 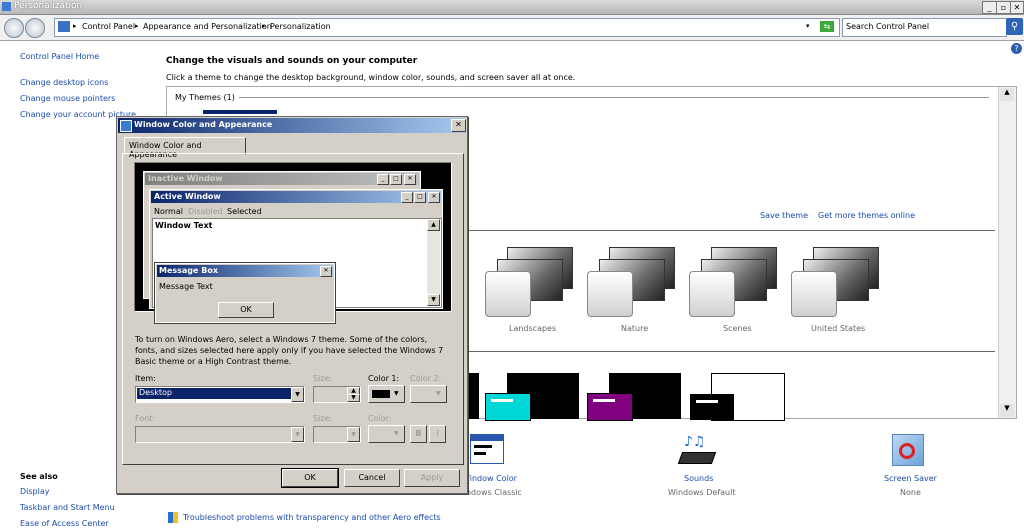 What do you see at coordinates (473, 396) in the screenshot?
I see `theme-basic-partial` at bounding box center [473, 396].